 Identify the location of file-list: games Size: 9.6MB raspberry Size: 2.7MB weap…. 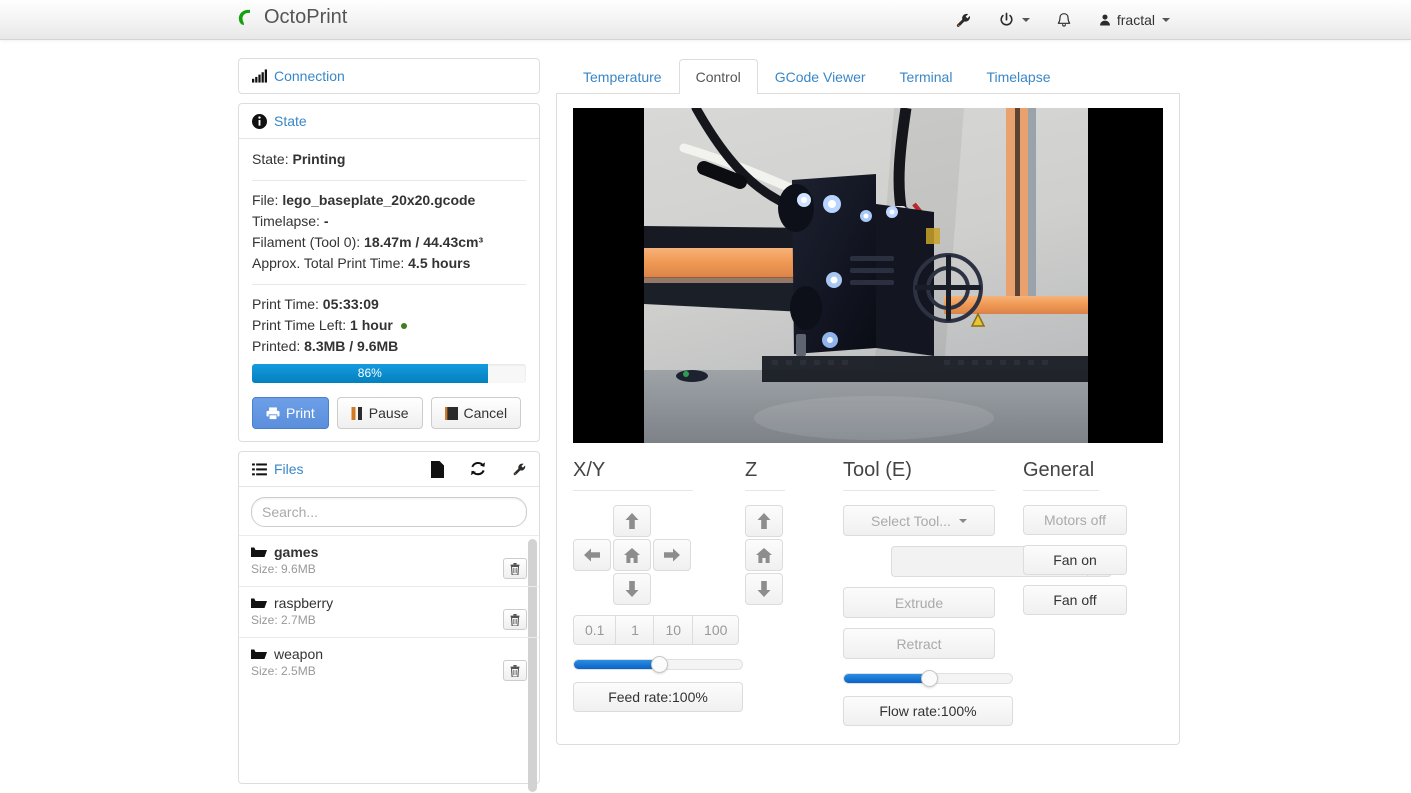
(389, 663).